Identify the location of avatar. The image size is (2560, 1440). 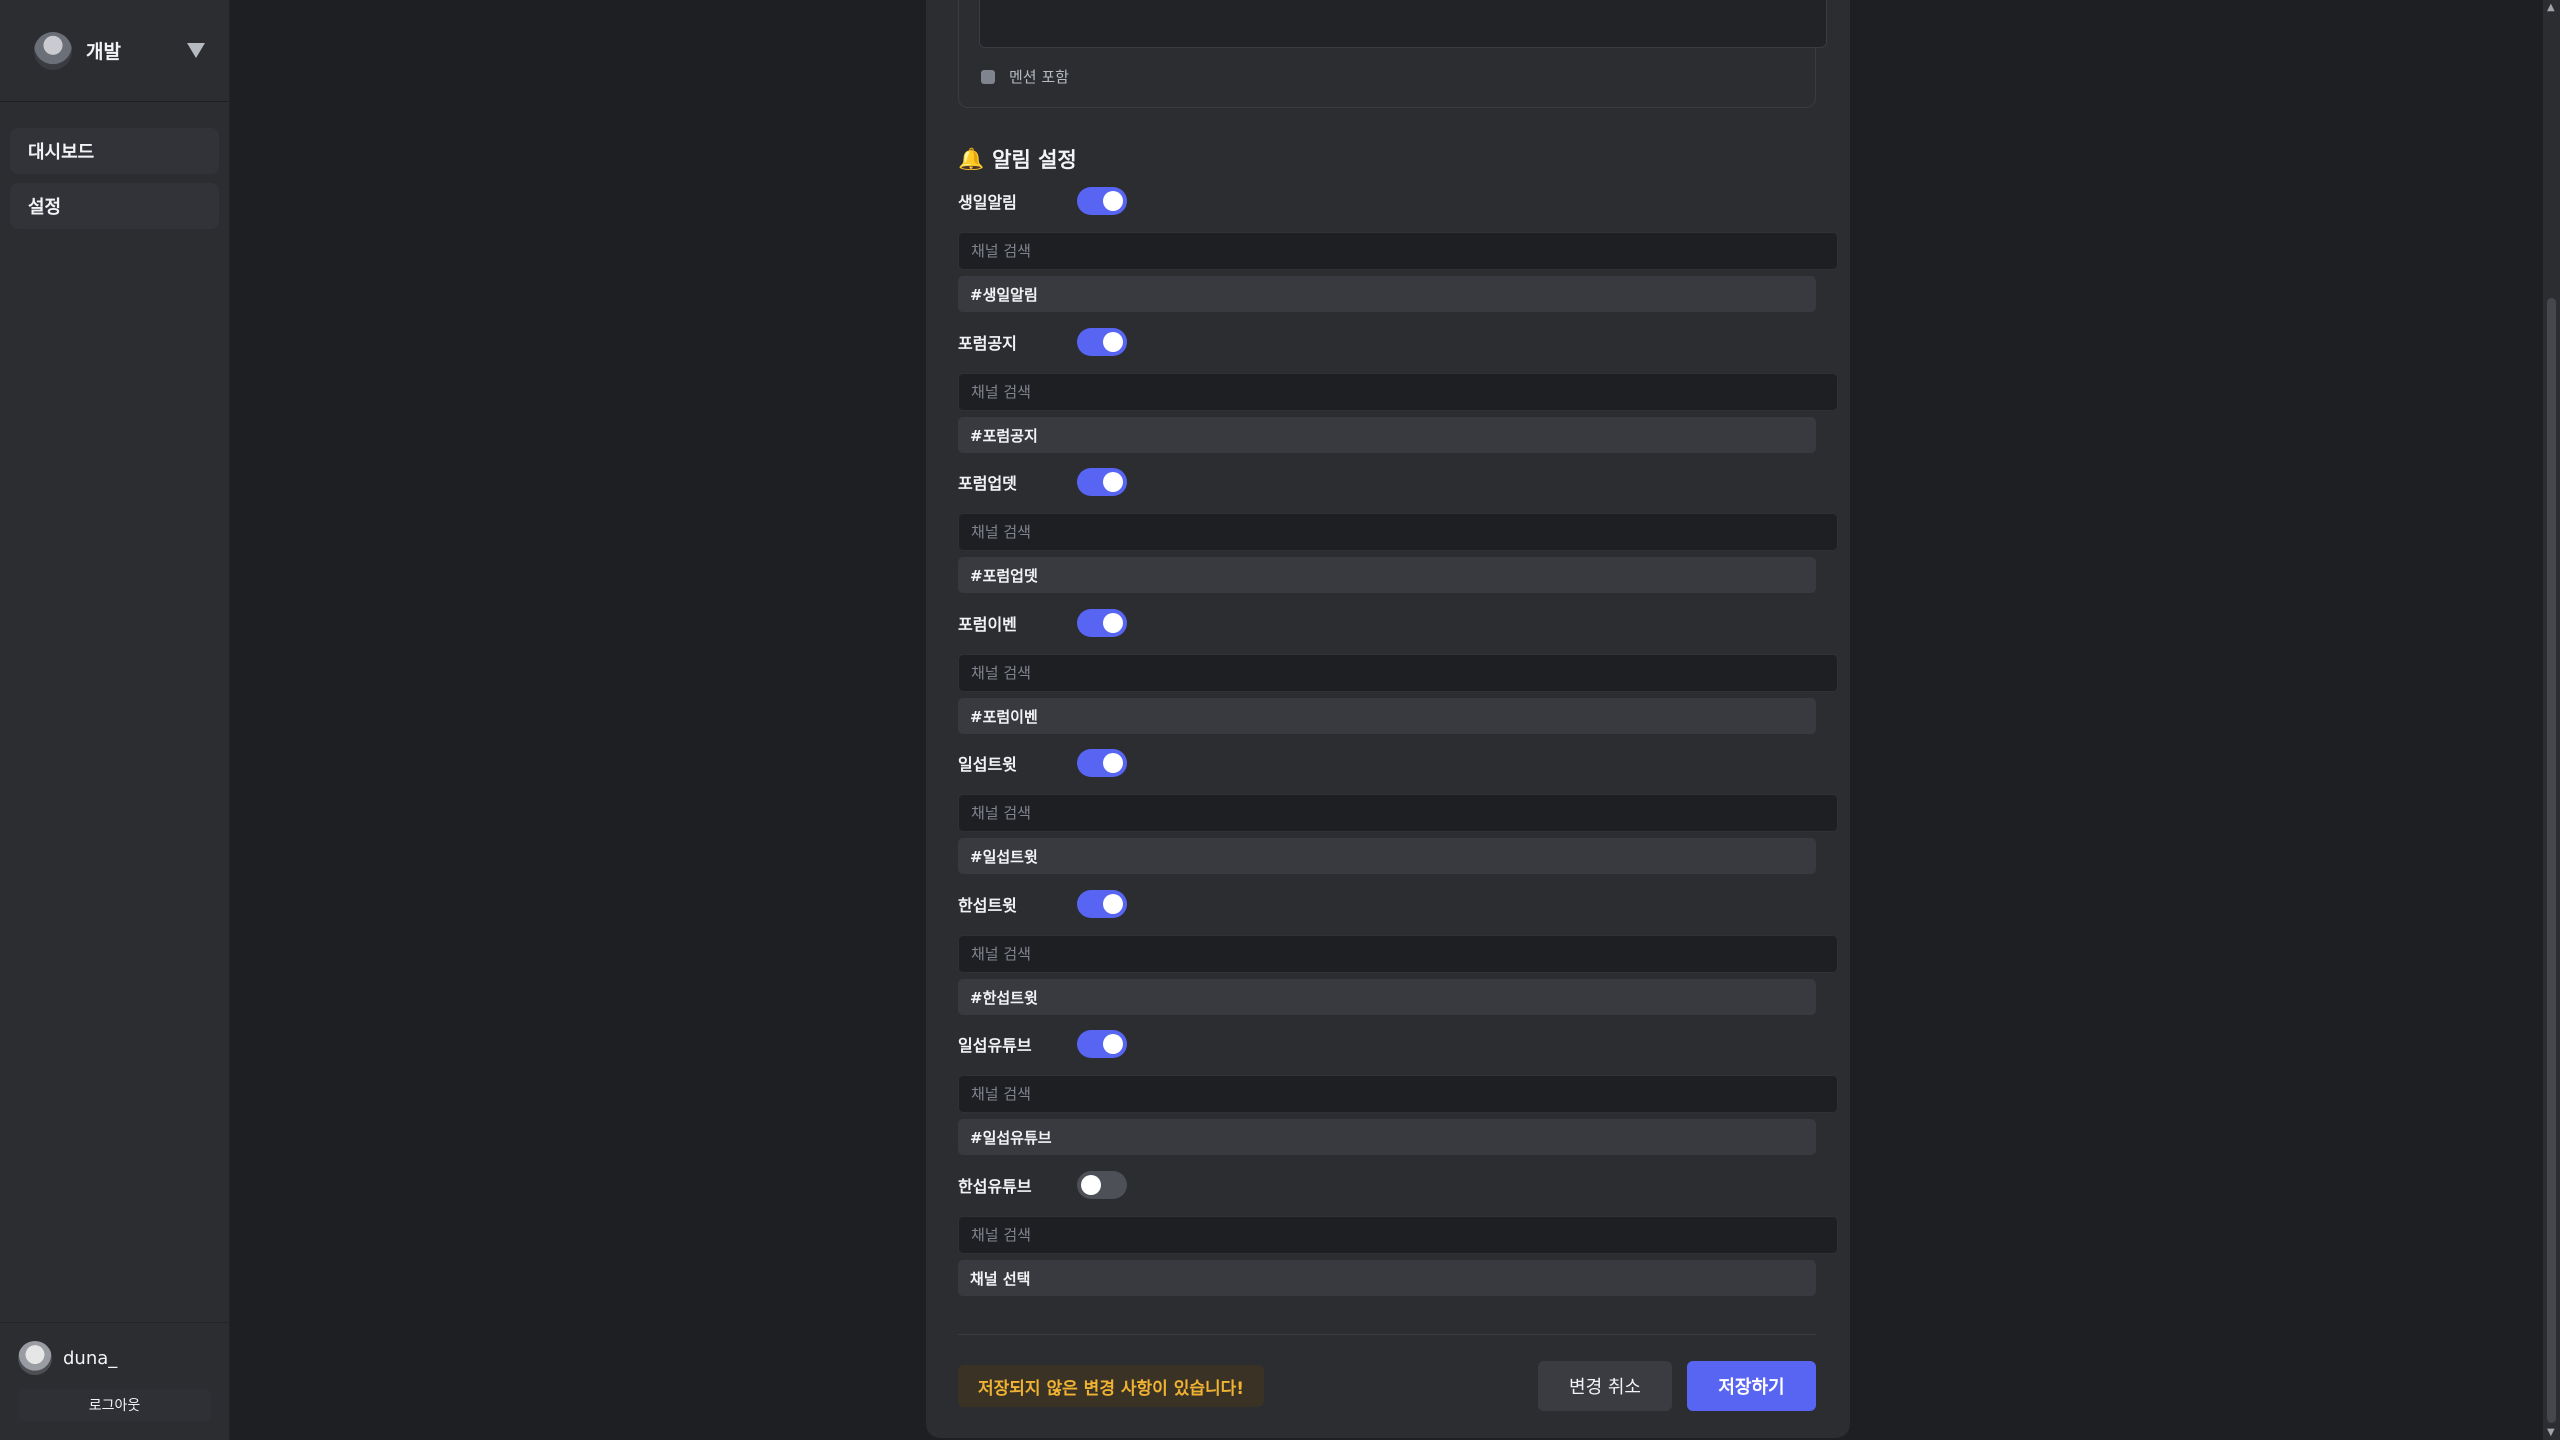
(35, 1358).